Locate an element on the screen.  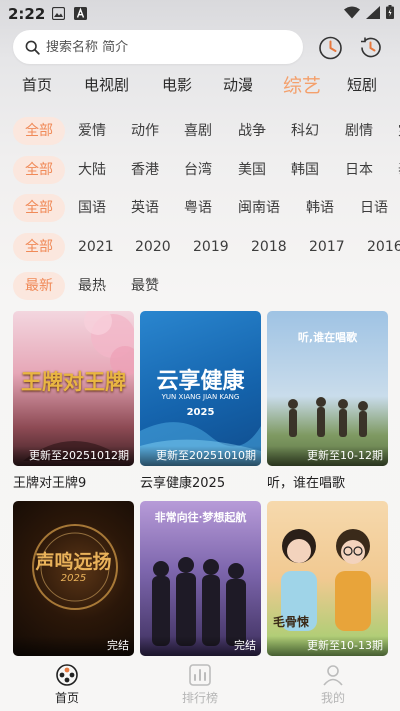
media-card: 听,谁在唱歌 更新至10-12期 听，谁在唱歌 is located at coordinates (327, 401).